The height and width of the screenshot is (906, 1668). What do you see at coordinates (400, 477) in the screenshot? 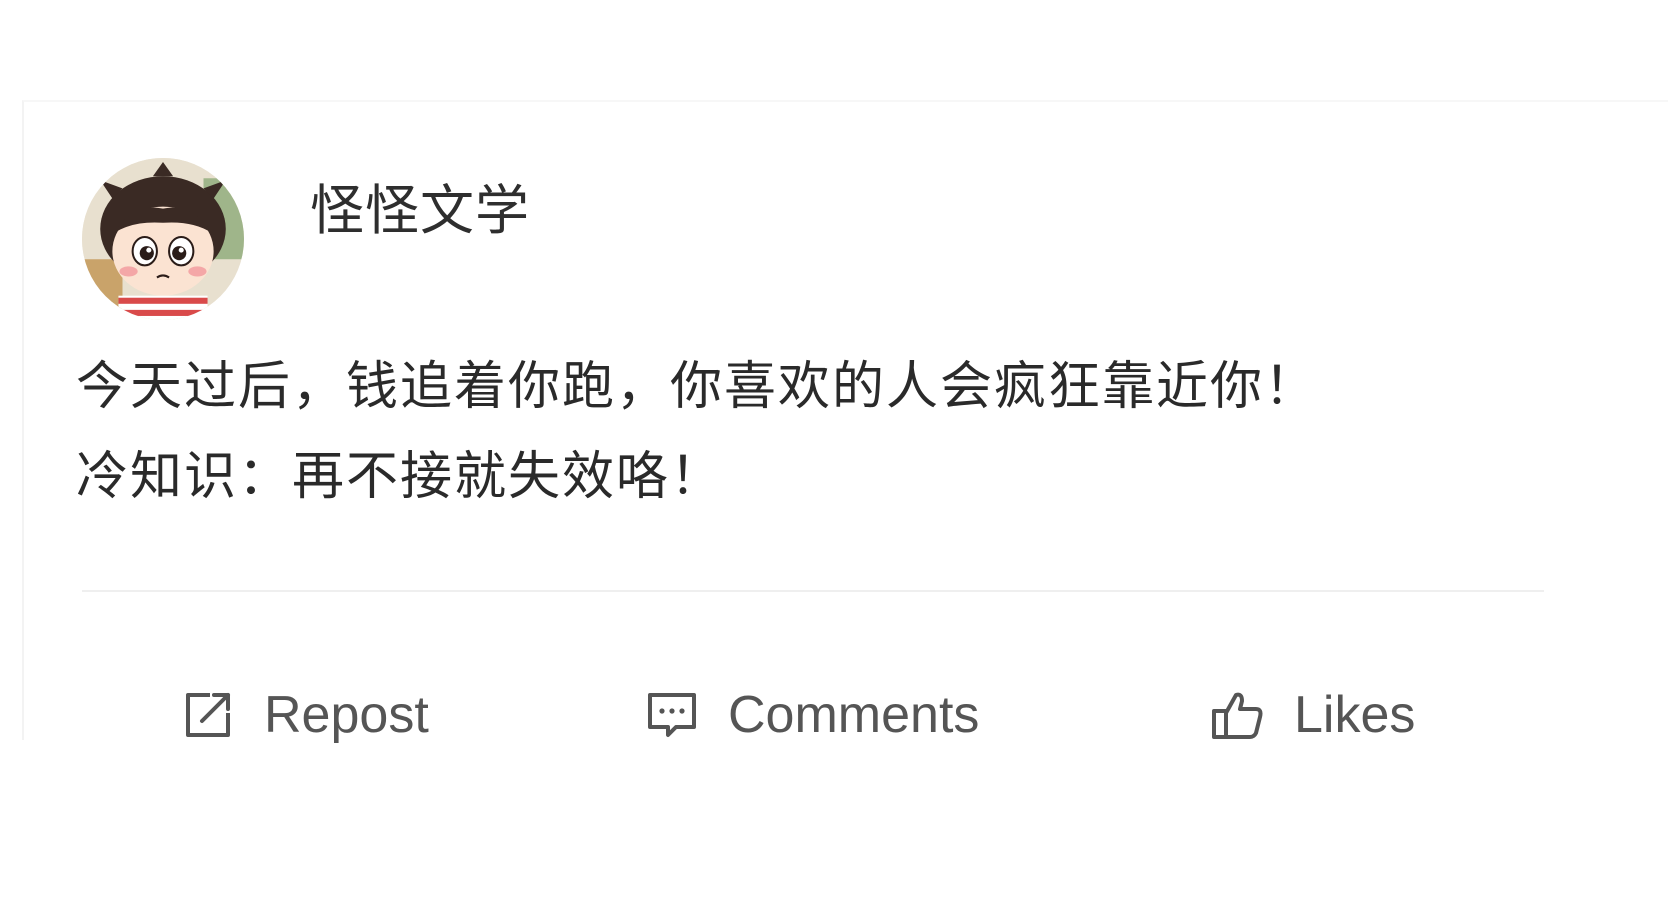
I see `post-text-line: 冷知识：再不接就失效咯！` at bounding box center [400, 477].